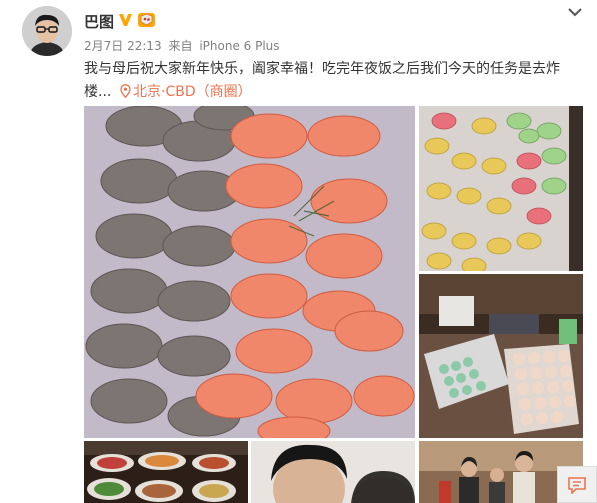  Describe the element at coordinates (575, 12) in the screenshot. I see `chevron-down-icon` at that location.